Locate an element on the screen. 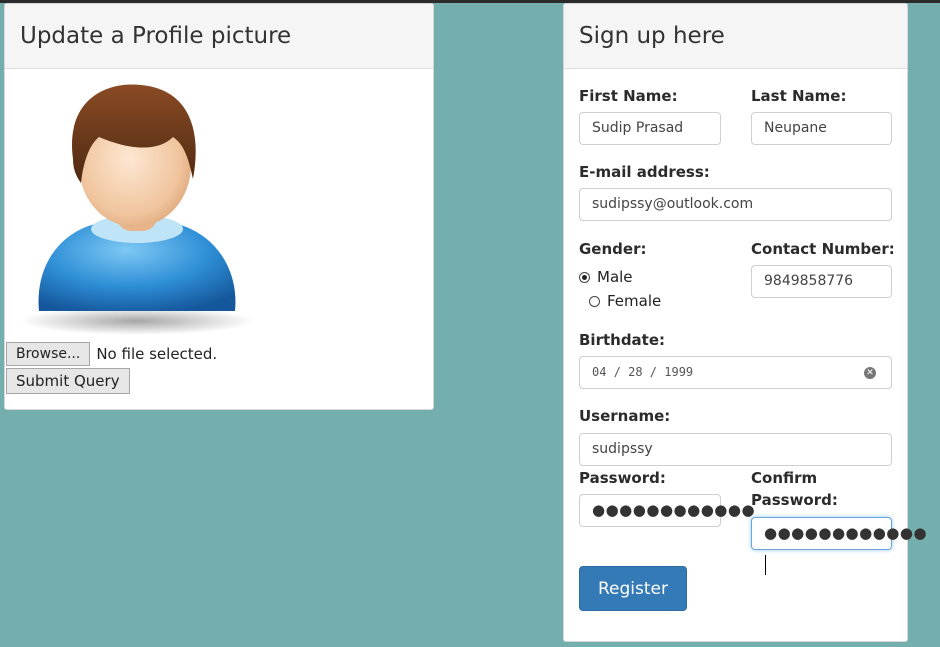 The height and width of the screenshot is (647, 940). user-avatar-icon is located at coordinates (137, 211).